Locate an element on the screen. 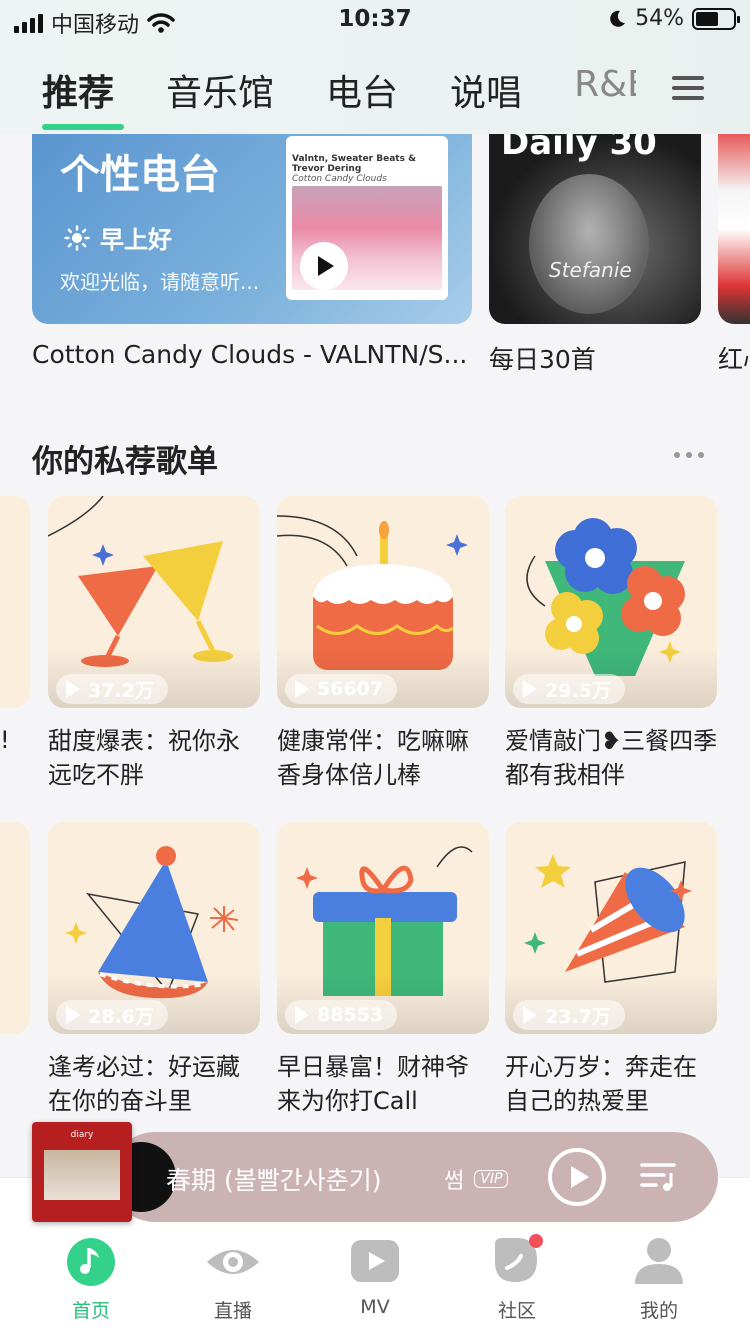  eye-icon is located at coordinates (233, 1262).